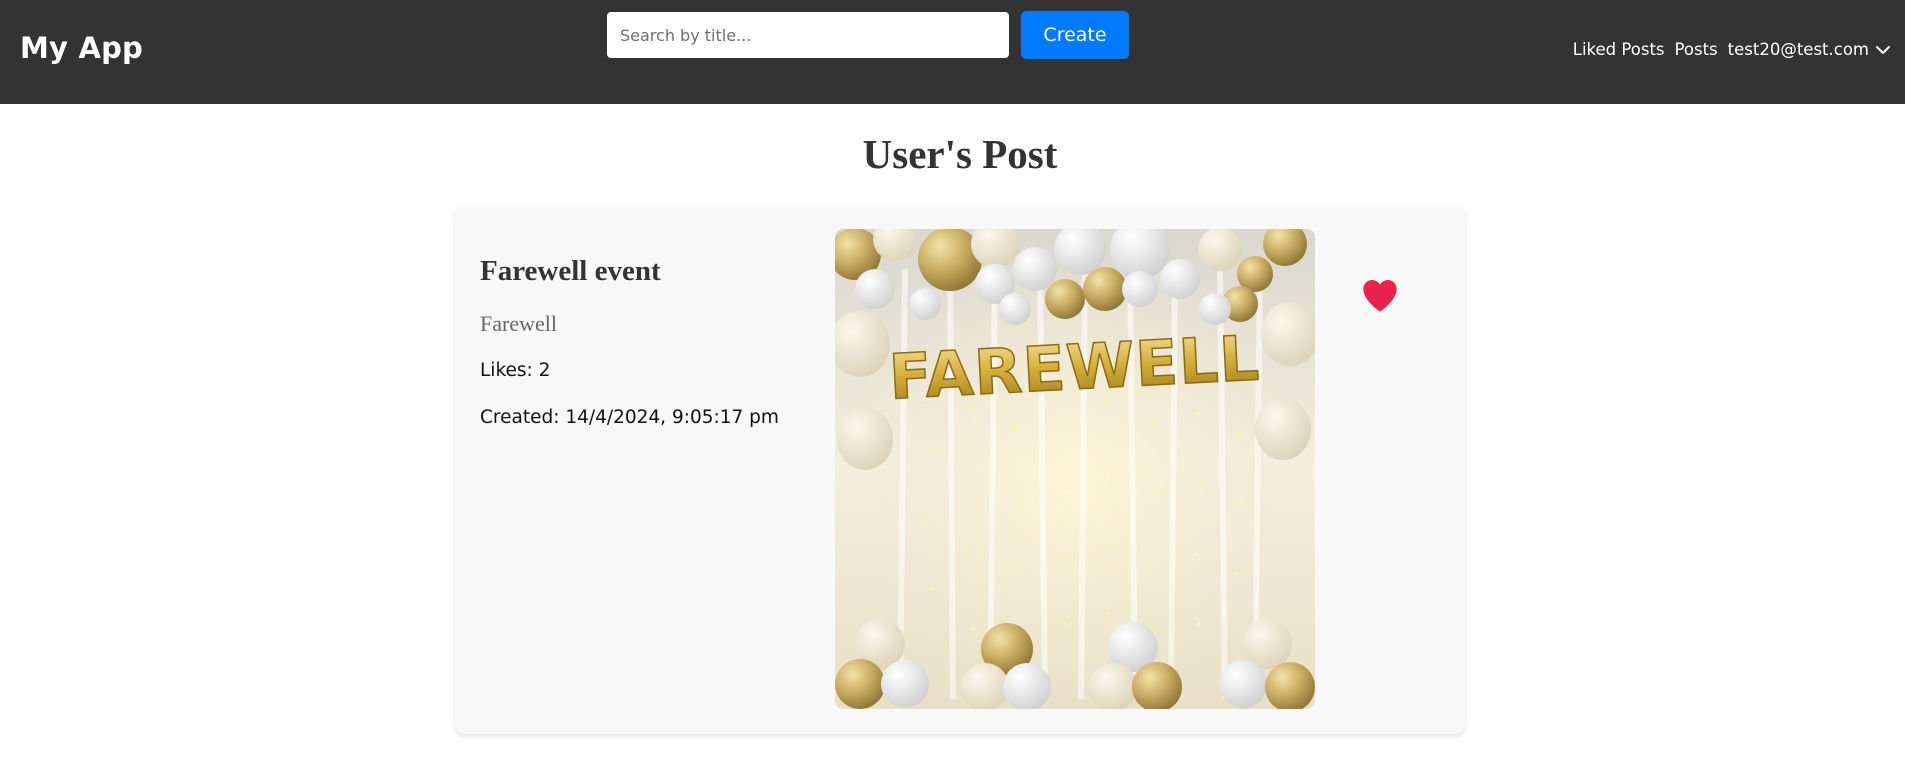 Image resolution: width=1905 pixels, height=758 pixels. Describe the element at coordinates (1798, 49) in the screenshot. I see `user-email: test20@test.com` at that location.